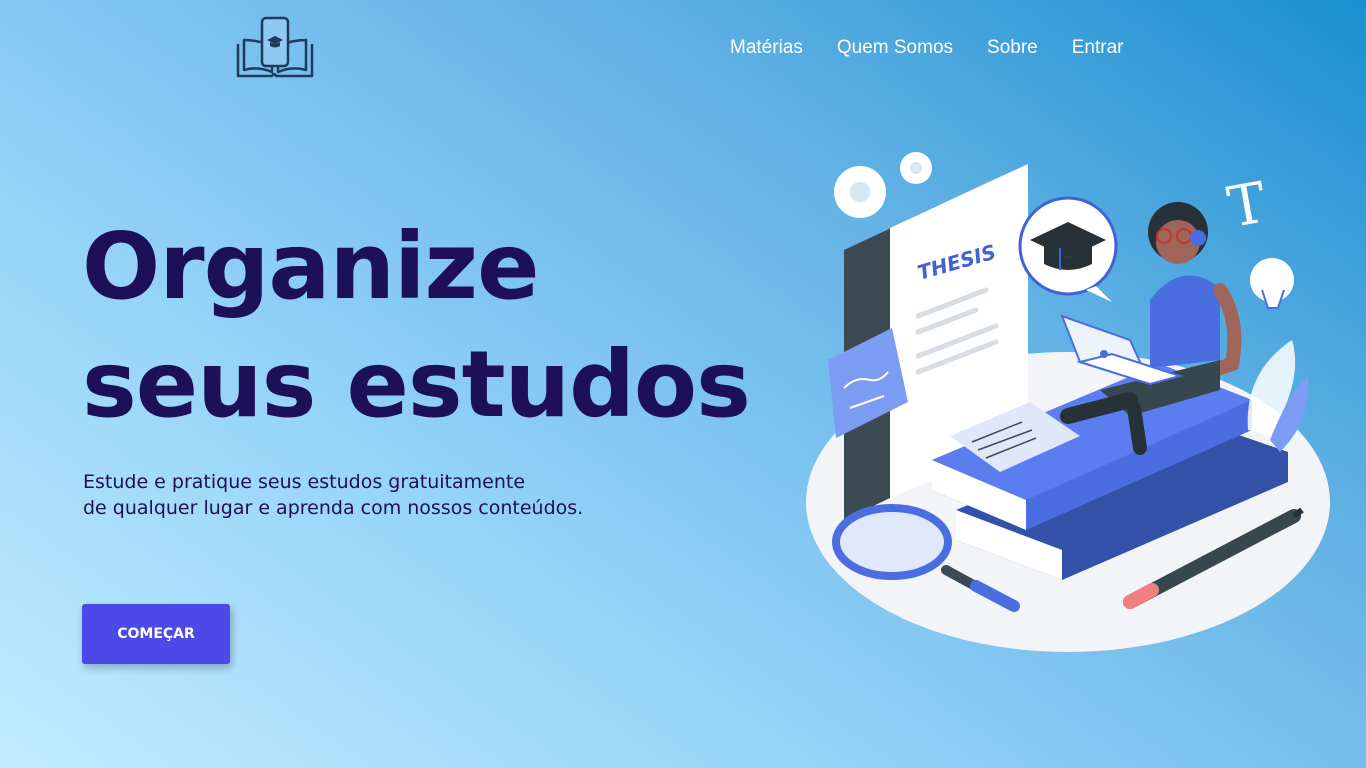  I want to click on start-button: COMEÇAR, so click(156, 634).